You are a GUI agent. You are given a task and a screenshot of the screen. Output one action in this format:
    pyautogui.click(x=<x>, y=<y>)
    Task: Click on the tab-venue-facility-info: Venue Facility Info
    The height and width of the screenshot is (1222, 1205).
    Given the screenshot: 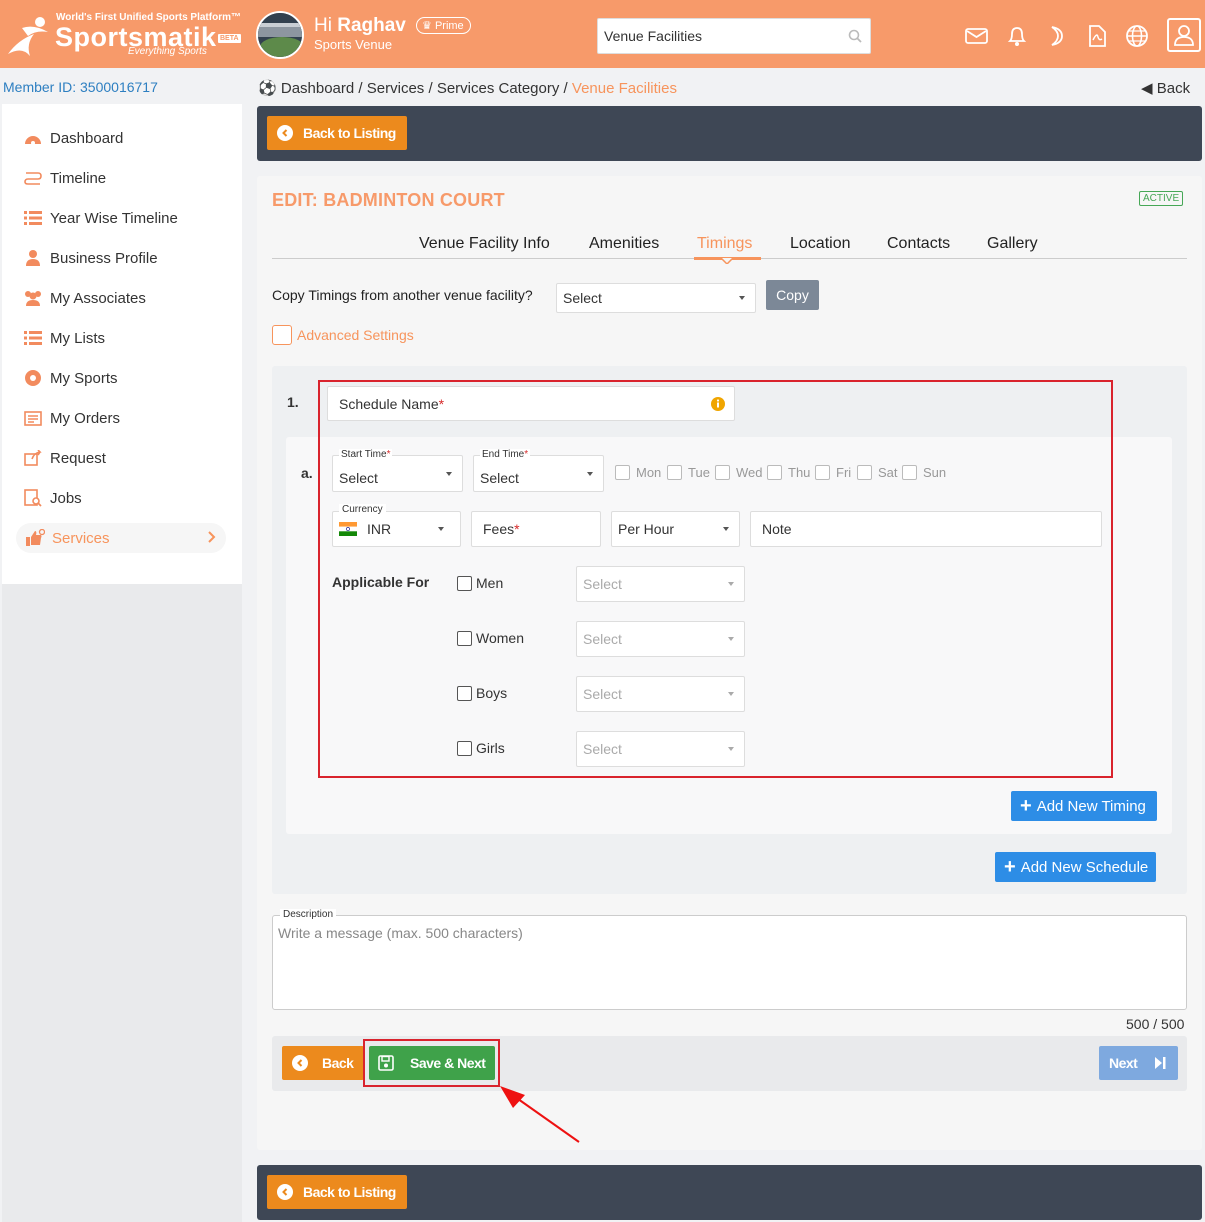 What is the action you would take?
    pyautogui.click(x=484, y=244)
    